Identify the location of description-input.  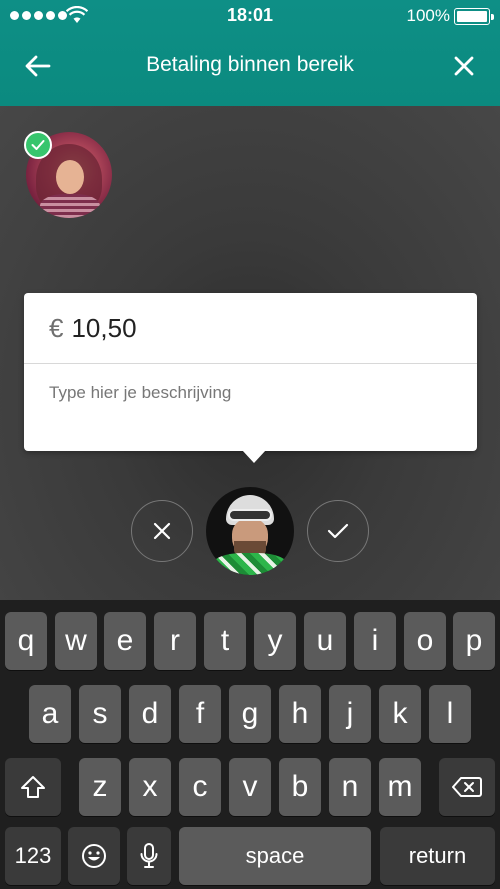
(249, 393).